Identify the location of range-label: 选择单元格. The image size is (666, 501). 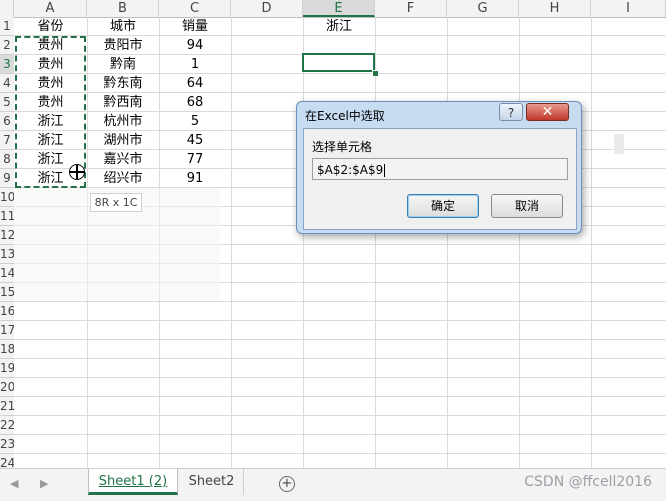
(342, 147).